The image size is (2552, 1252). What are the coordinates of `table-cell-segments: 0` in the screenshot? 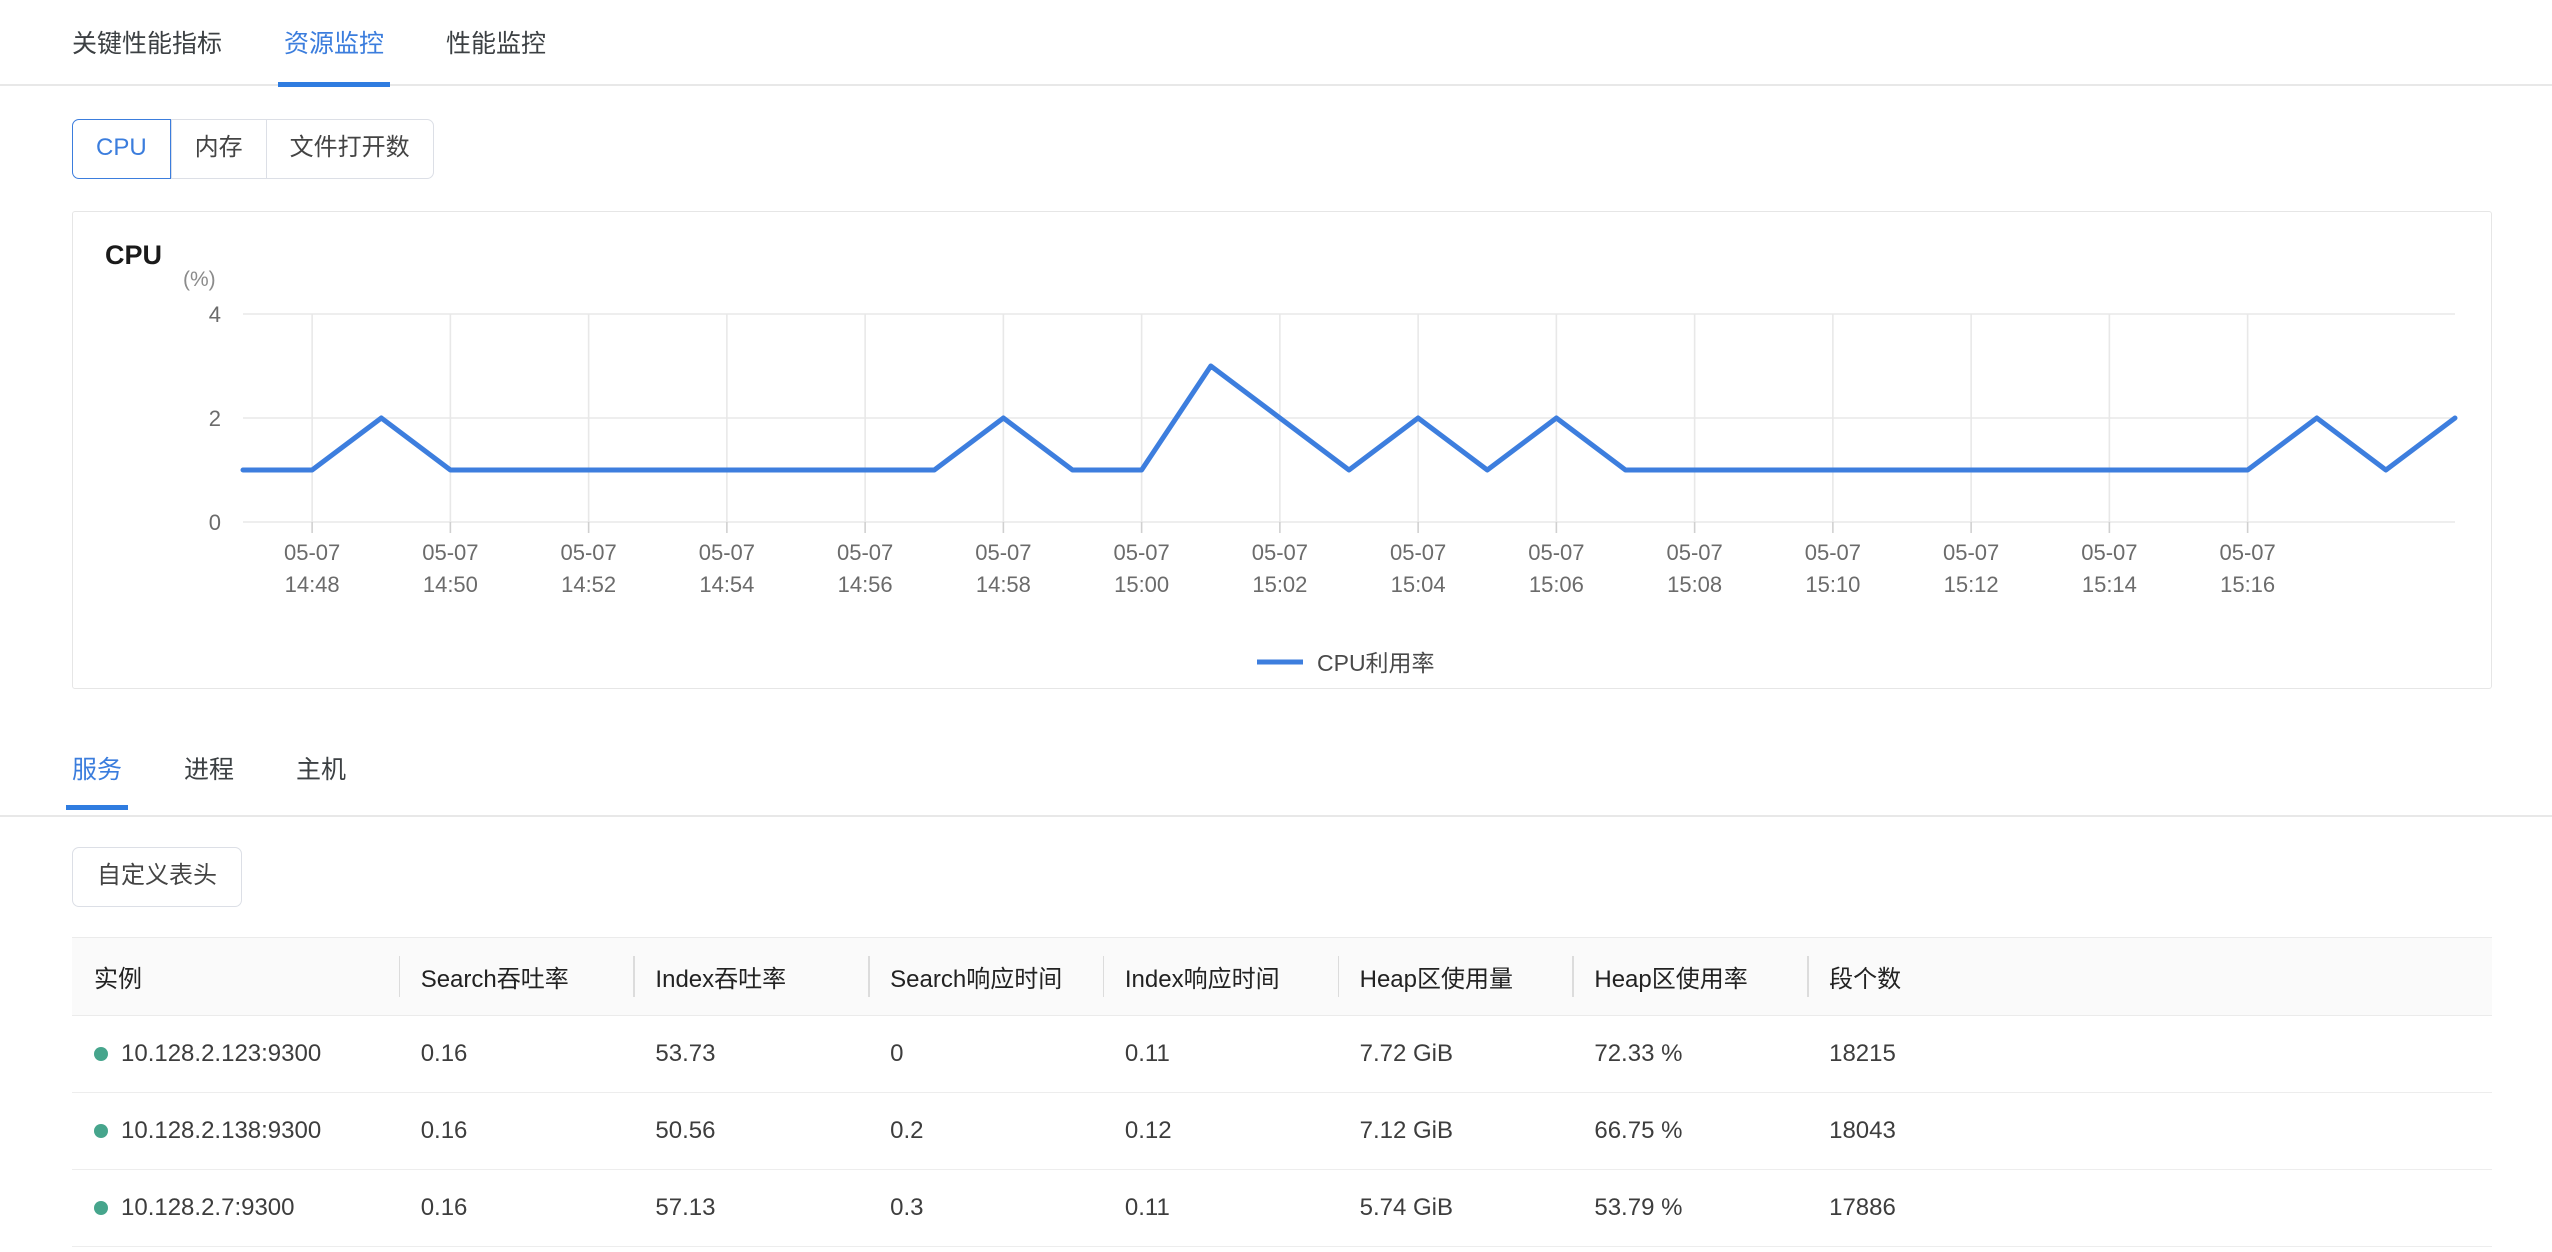 It's located at (2149, 1249).